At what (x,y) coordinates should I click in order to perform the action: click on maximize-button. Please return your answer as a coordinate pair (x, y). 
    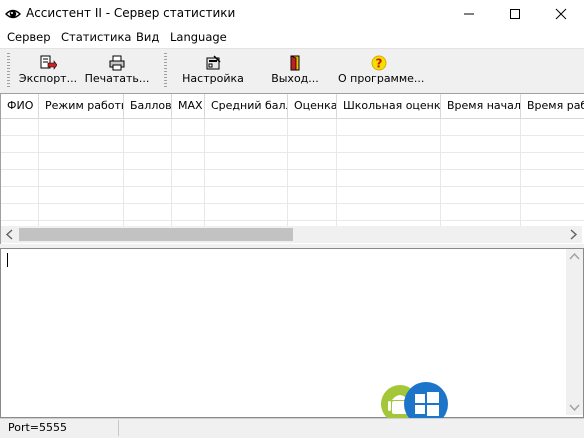
    Looking at the image, I should click on (515, 14).